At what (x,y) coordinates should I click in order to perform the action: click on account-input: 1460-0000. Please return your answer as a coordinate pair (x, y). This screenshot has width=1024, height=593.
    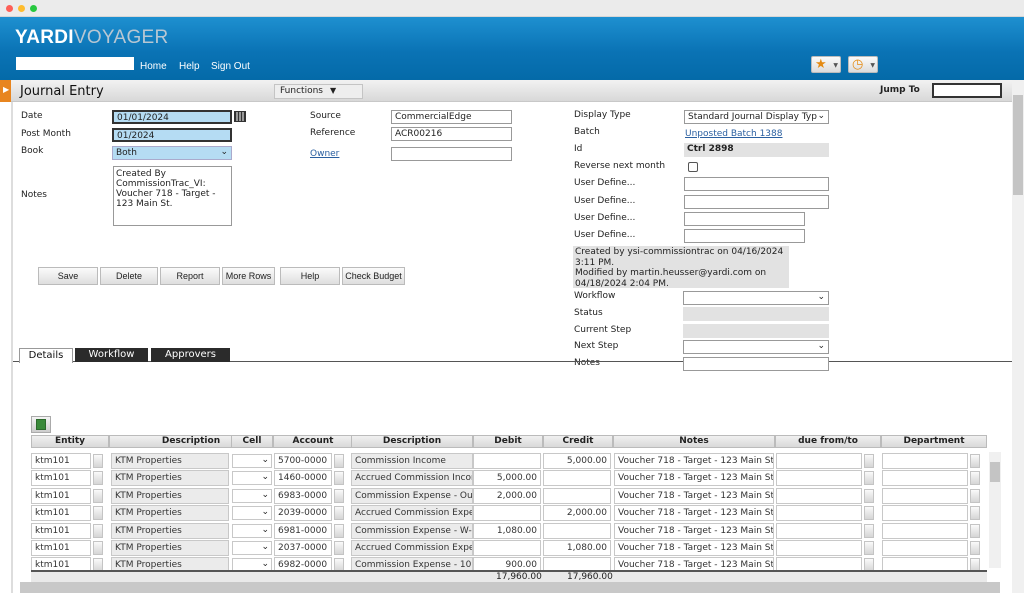
    Looking at the image, I should click on (303, 478).